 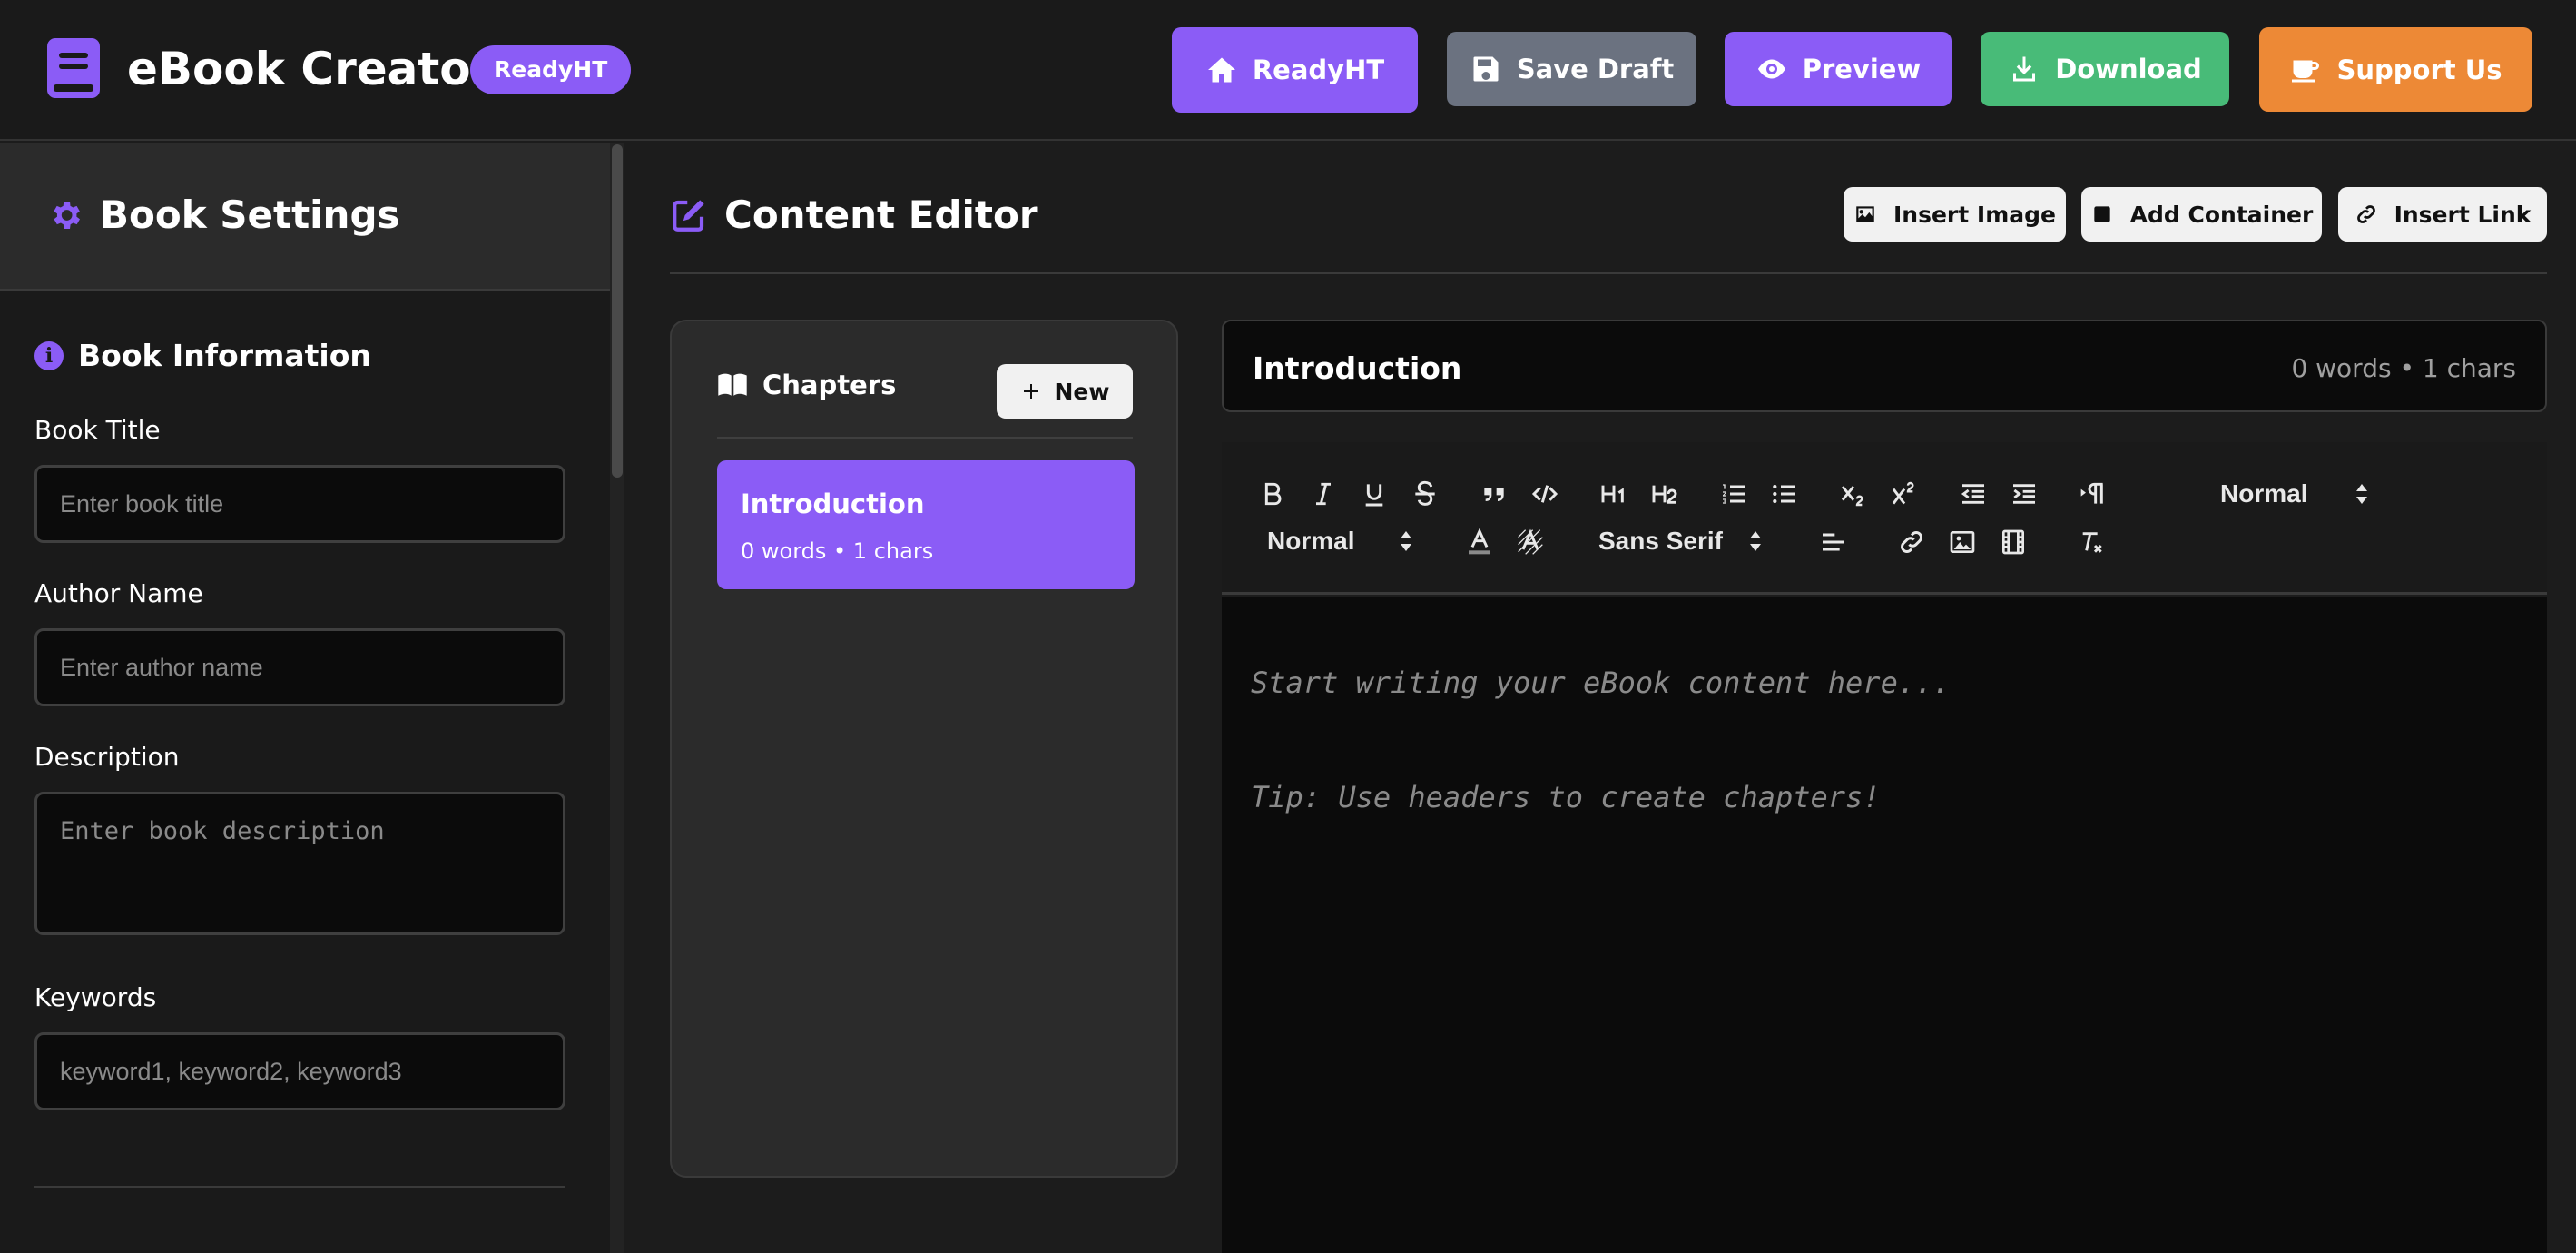 I want to click on text-direction-button, so click(x=2093, y=494).